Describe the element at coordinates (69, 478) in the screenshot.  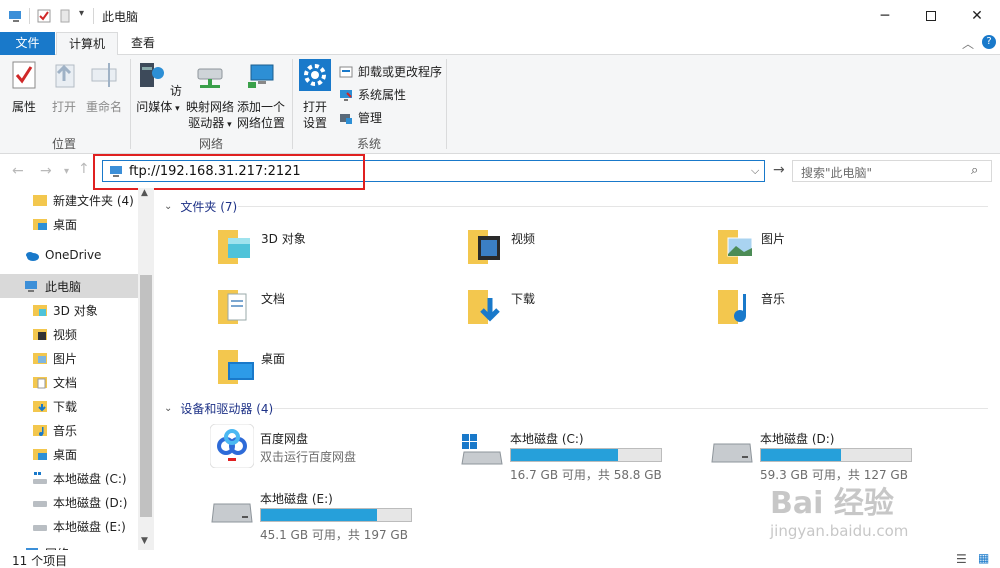
I see `sidebar-item-drive-c: 本地磁盘 (C:)` at that location.